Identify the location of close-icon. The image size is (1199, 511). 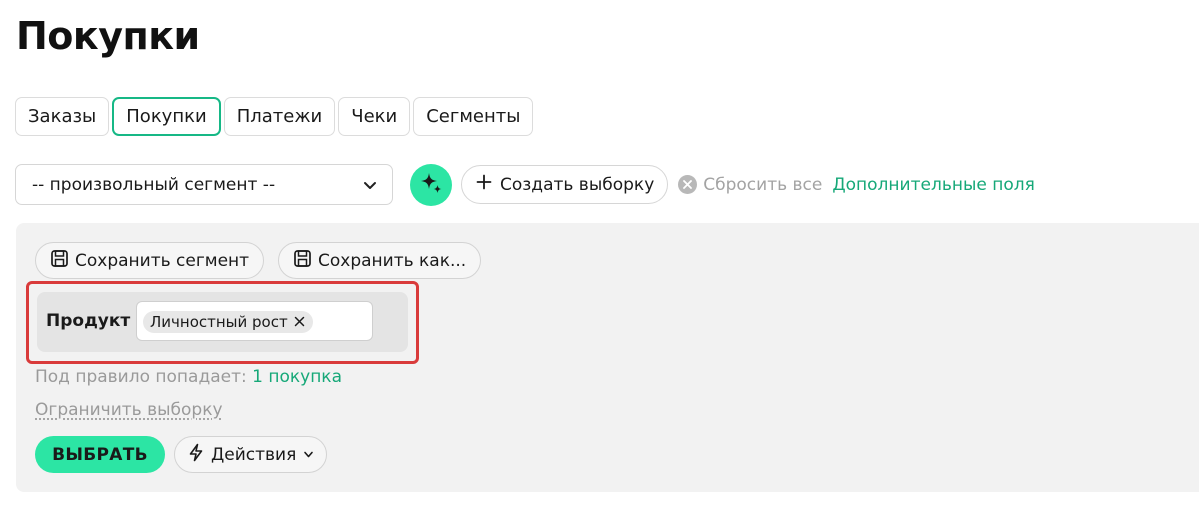
(299, 322).